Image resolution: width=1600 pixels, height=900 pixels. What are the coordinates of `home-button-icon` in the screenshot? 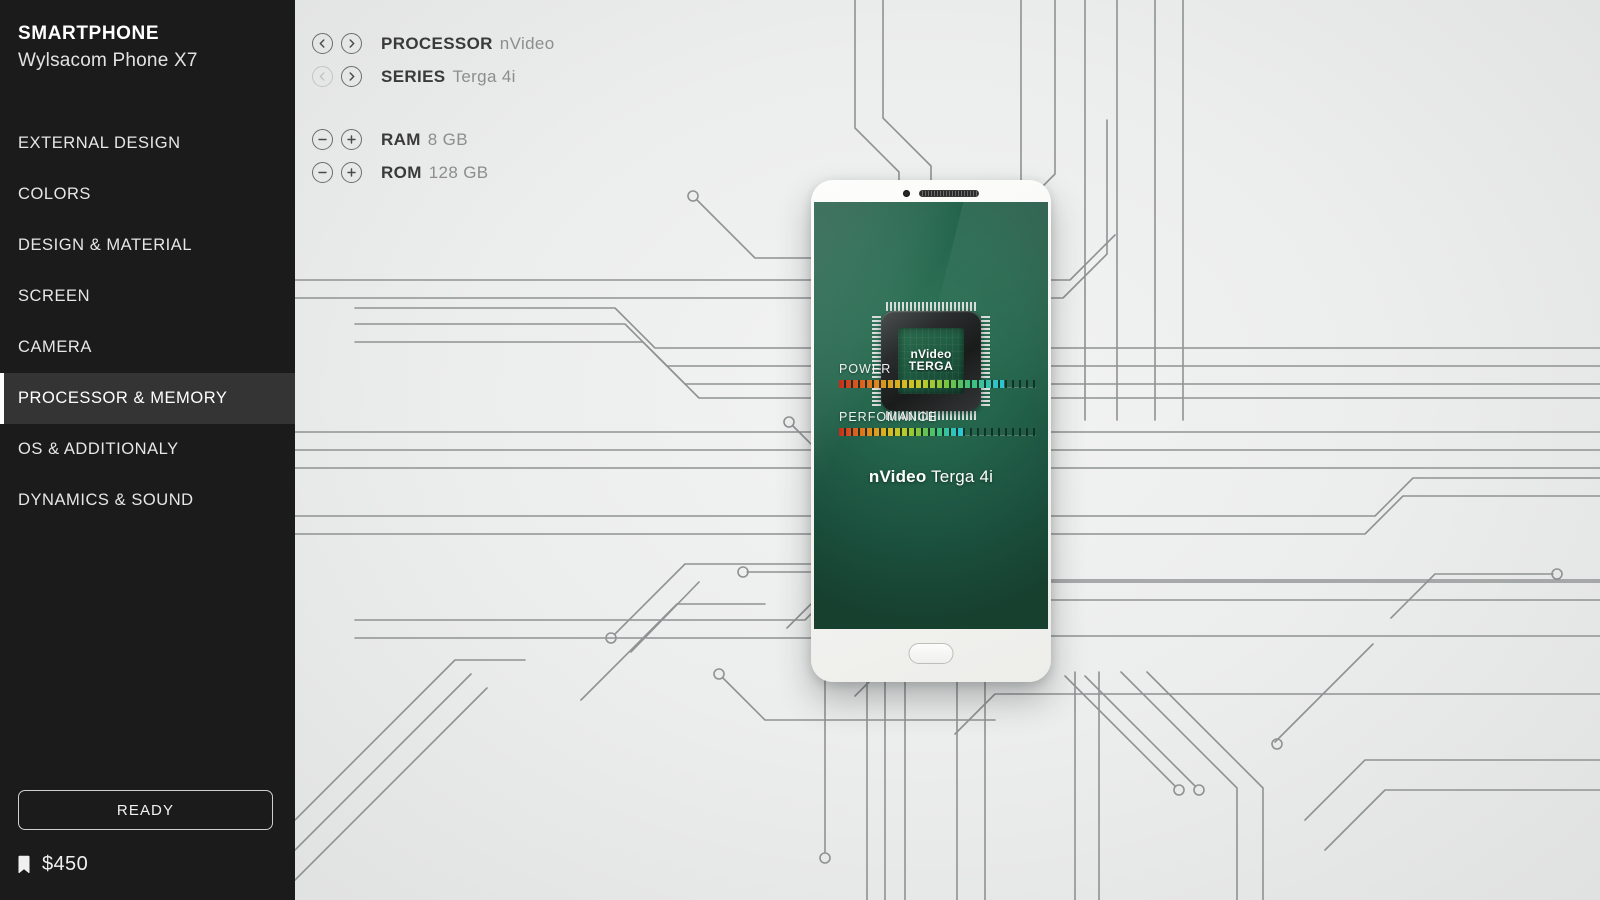 It's located at (931, 653).